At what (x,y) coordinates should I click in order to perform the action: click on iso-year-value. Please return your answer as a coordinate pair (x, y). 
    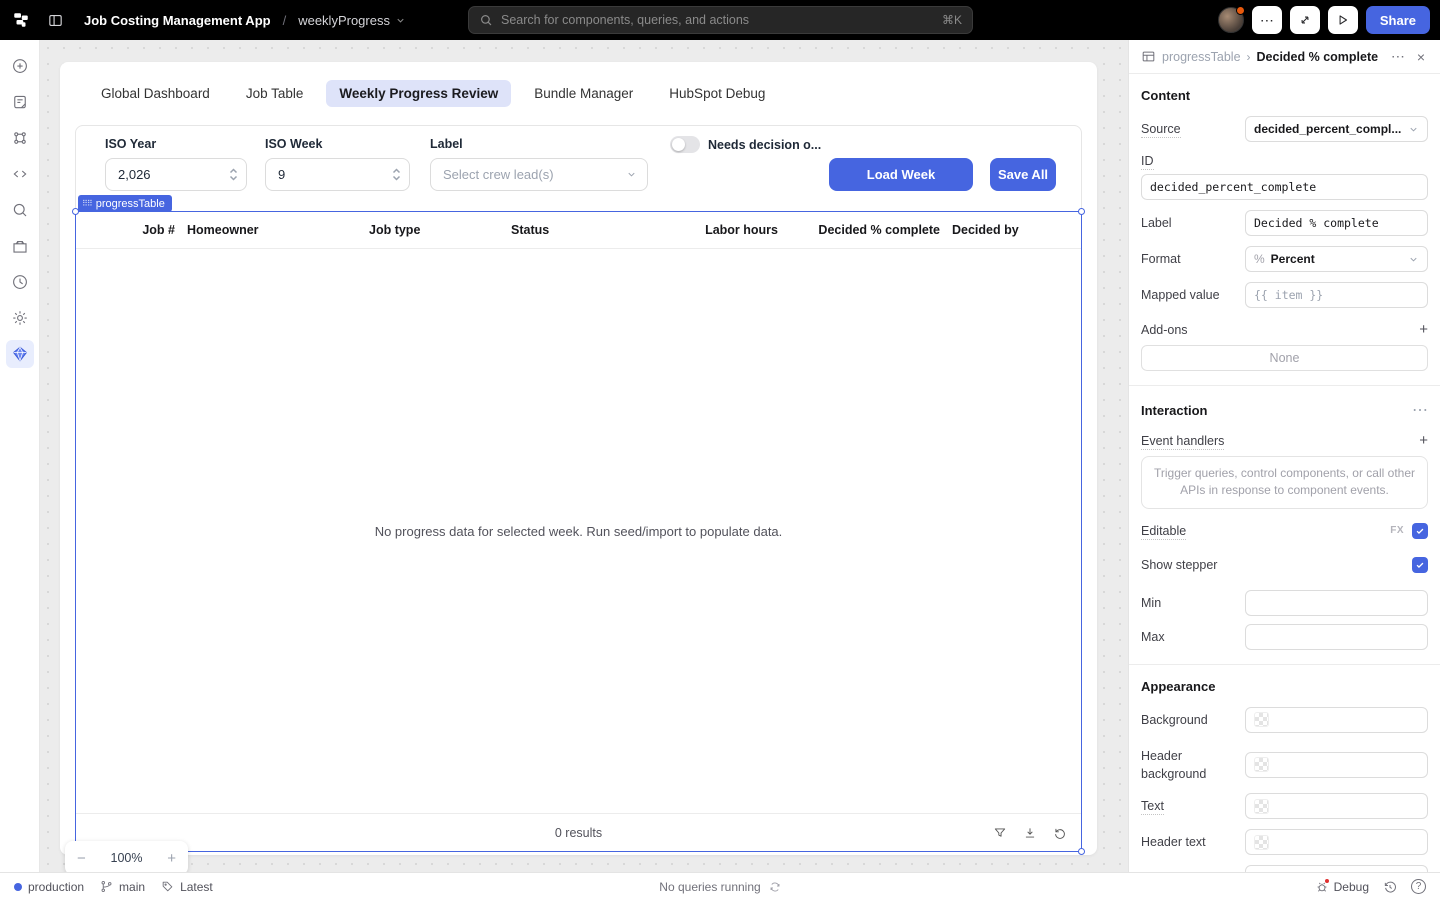
    Looking at the image, I should click on (173, 174).